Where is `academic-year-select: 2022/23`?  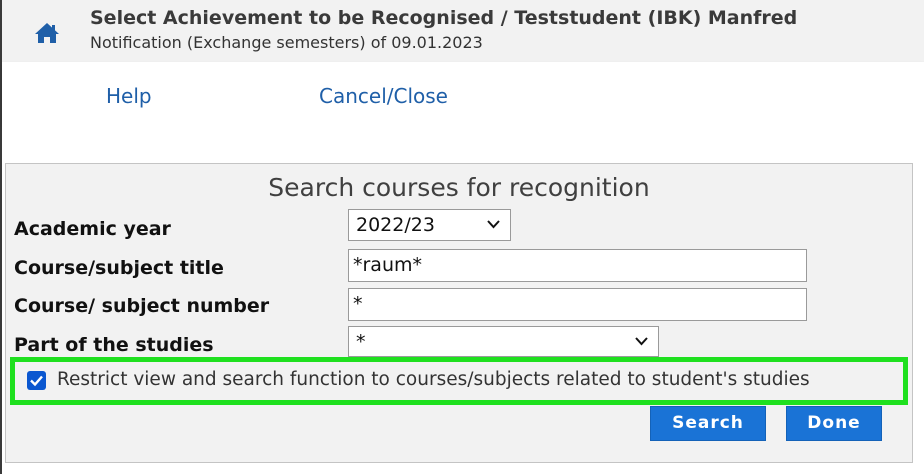 academic-year-select: 2022/23 is located at coordinates (429, 225).